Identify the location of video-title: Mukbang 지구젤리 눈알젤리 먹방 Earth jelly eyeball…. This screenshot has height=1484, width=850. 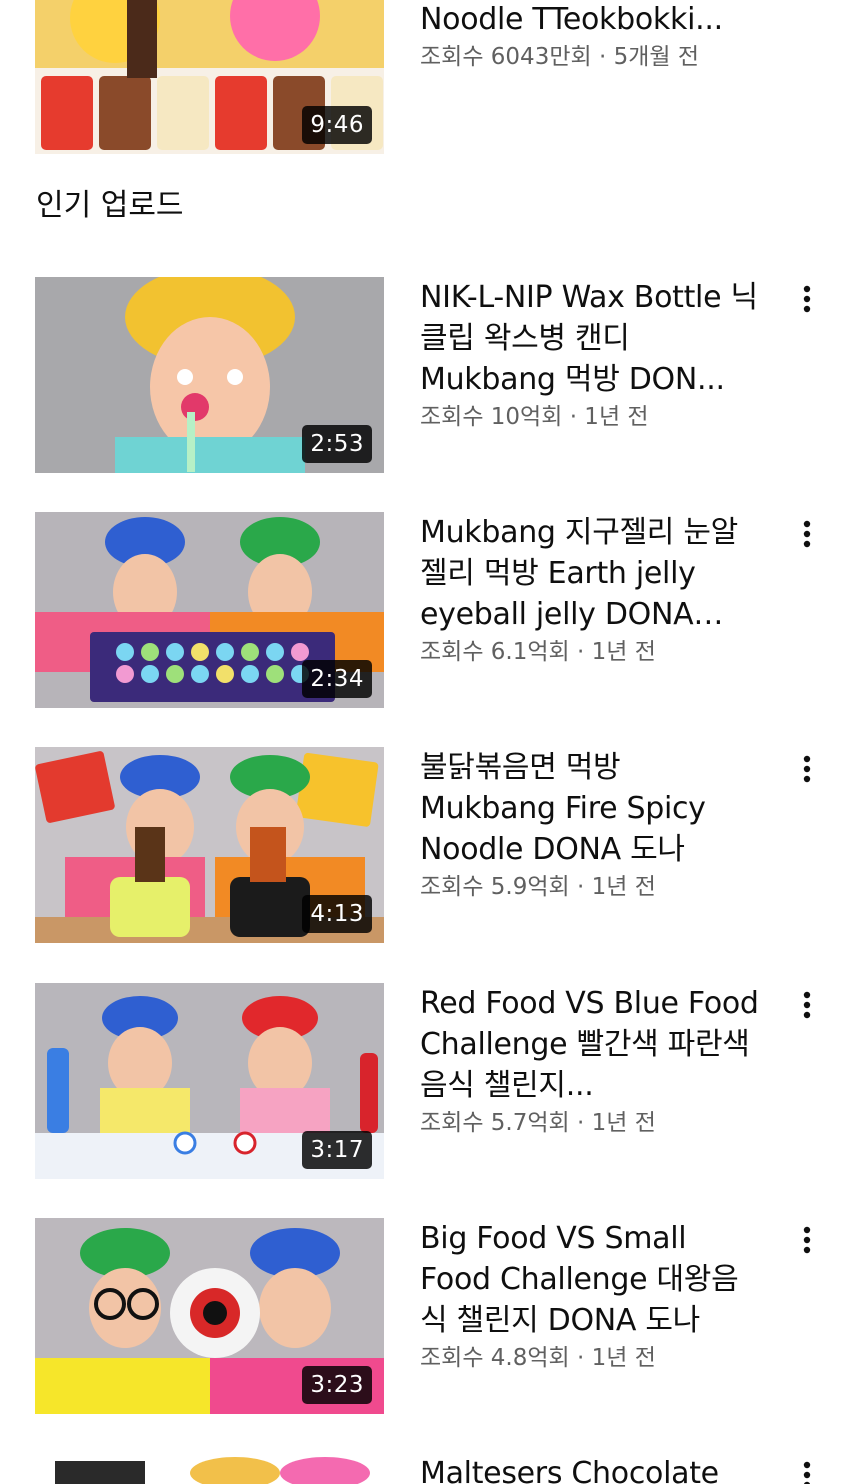
(590, 573).